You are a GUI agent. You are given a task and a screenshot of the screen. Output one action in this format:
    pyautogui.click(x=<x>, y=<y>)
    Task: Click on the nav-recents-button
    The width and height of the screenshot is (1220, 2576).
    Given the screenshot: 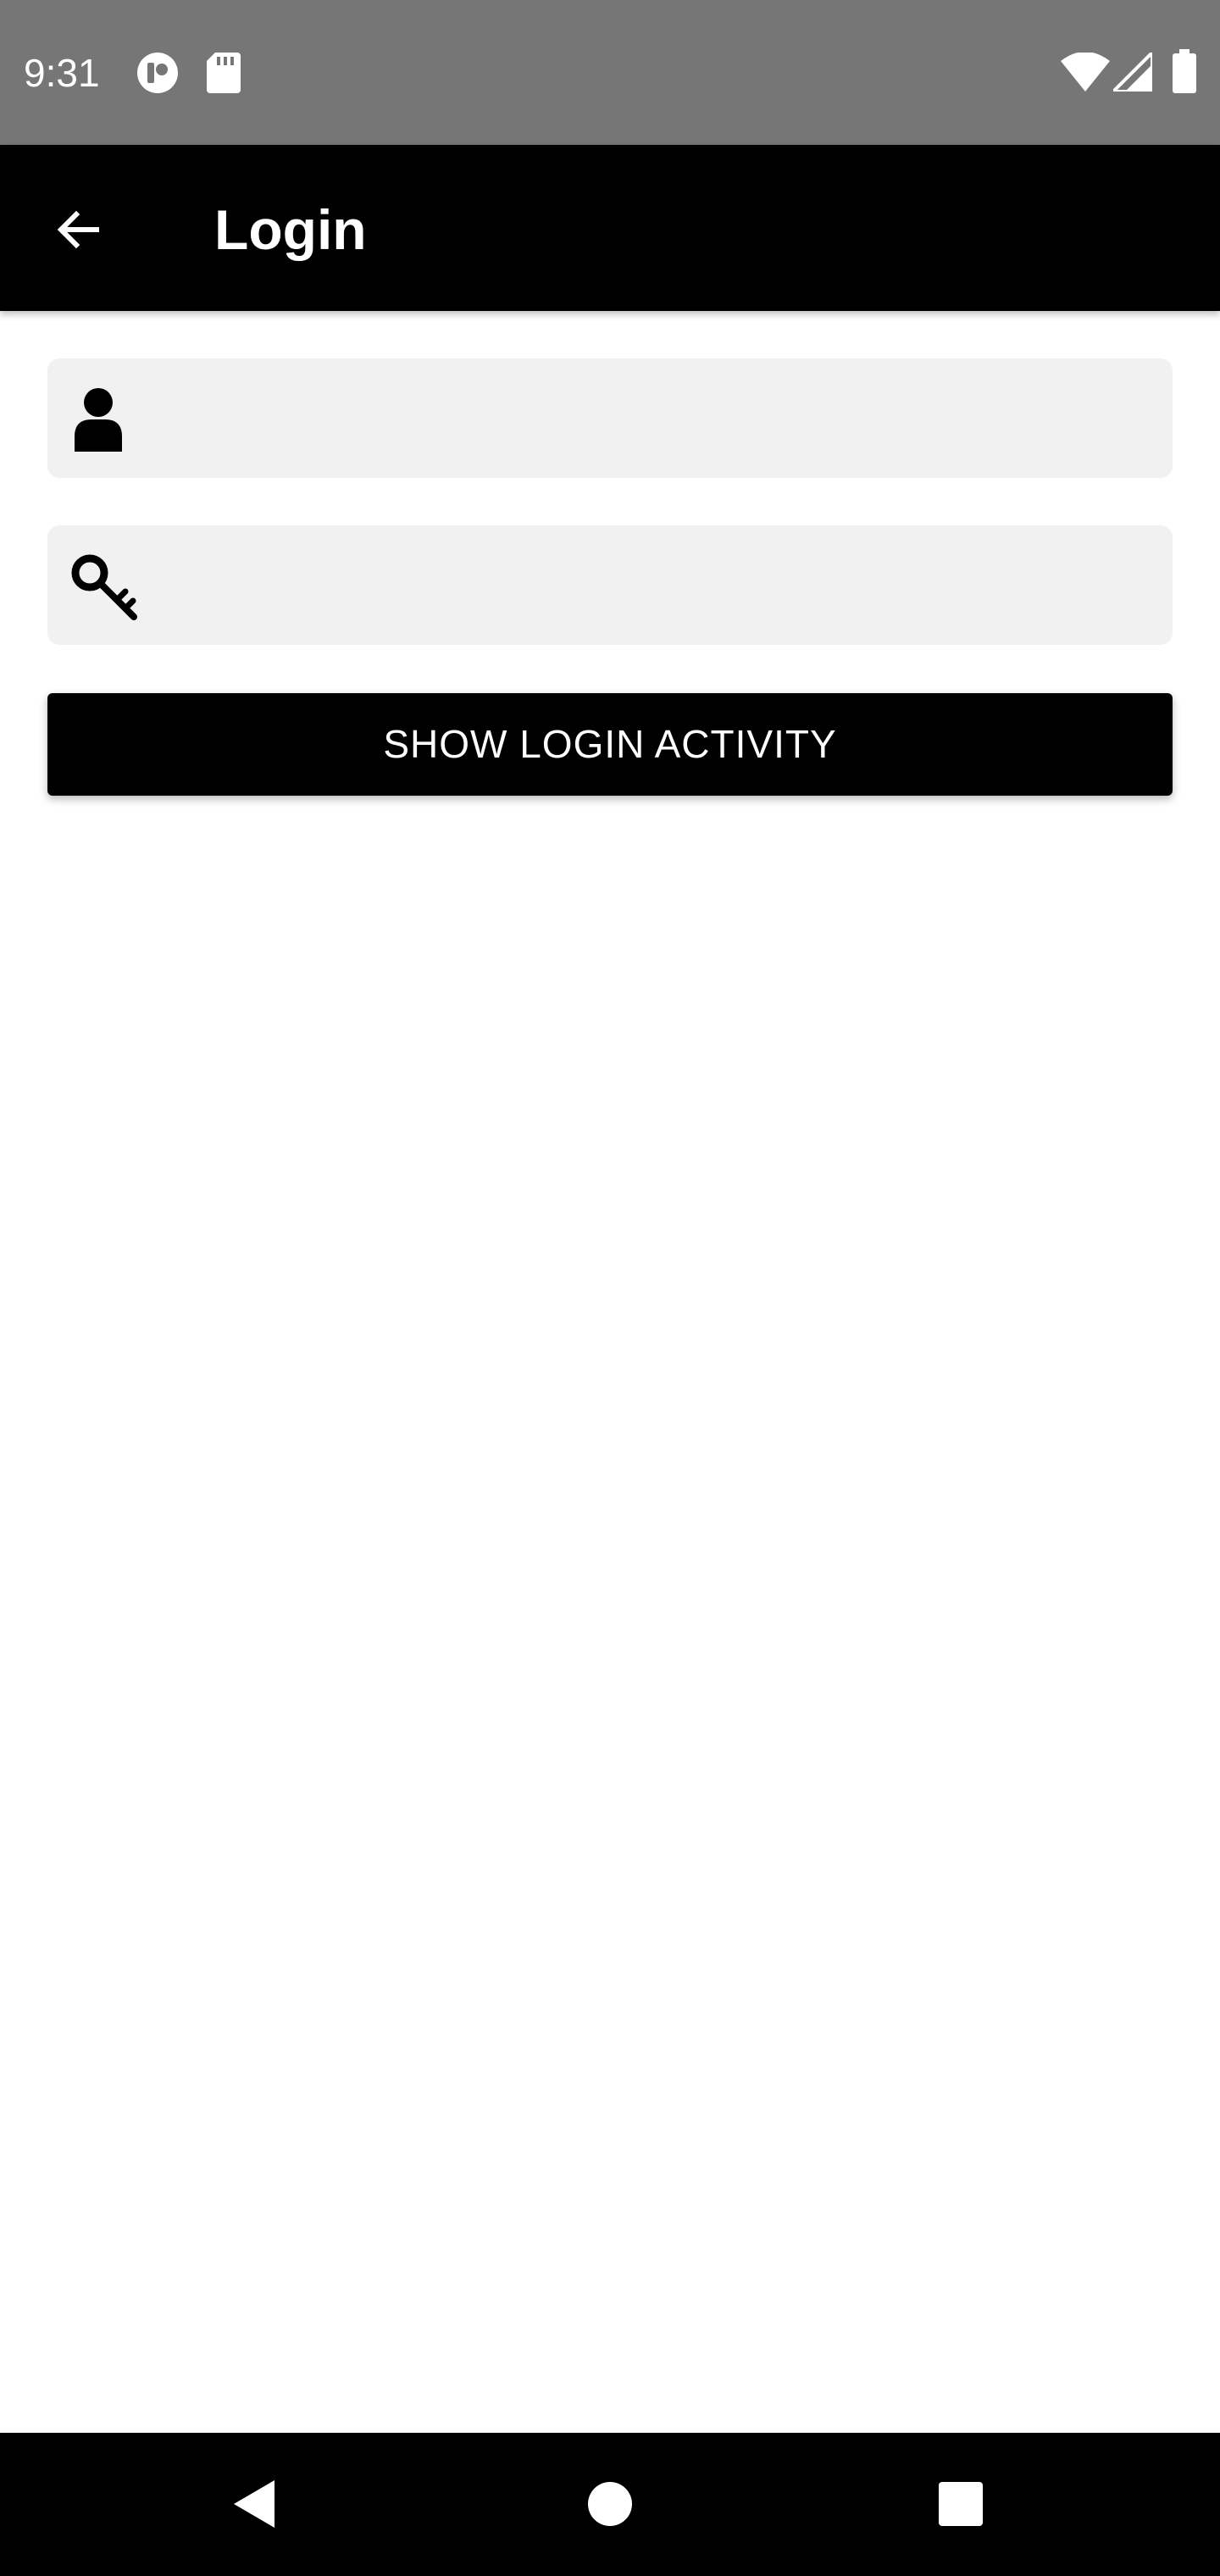 What is the action you would take?
    pyautogui.click(x=961, y=2504)
    